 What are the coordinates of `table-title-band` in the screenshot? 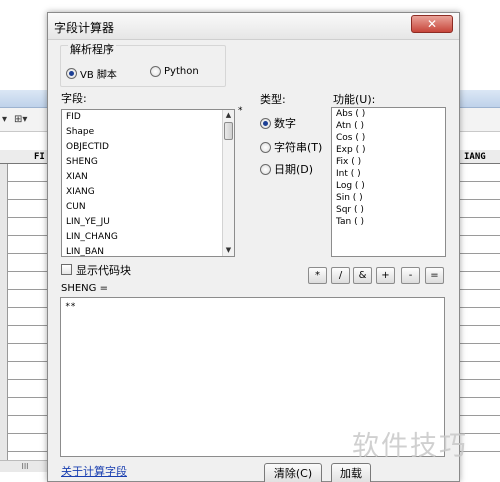 It's located at (25, 99).